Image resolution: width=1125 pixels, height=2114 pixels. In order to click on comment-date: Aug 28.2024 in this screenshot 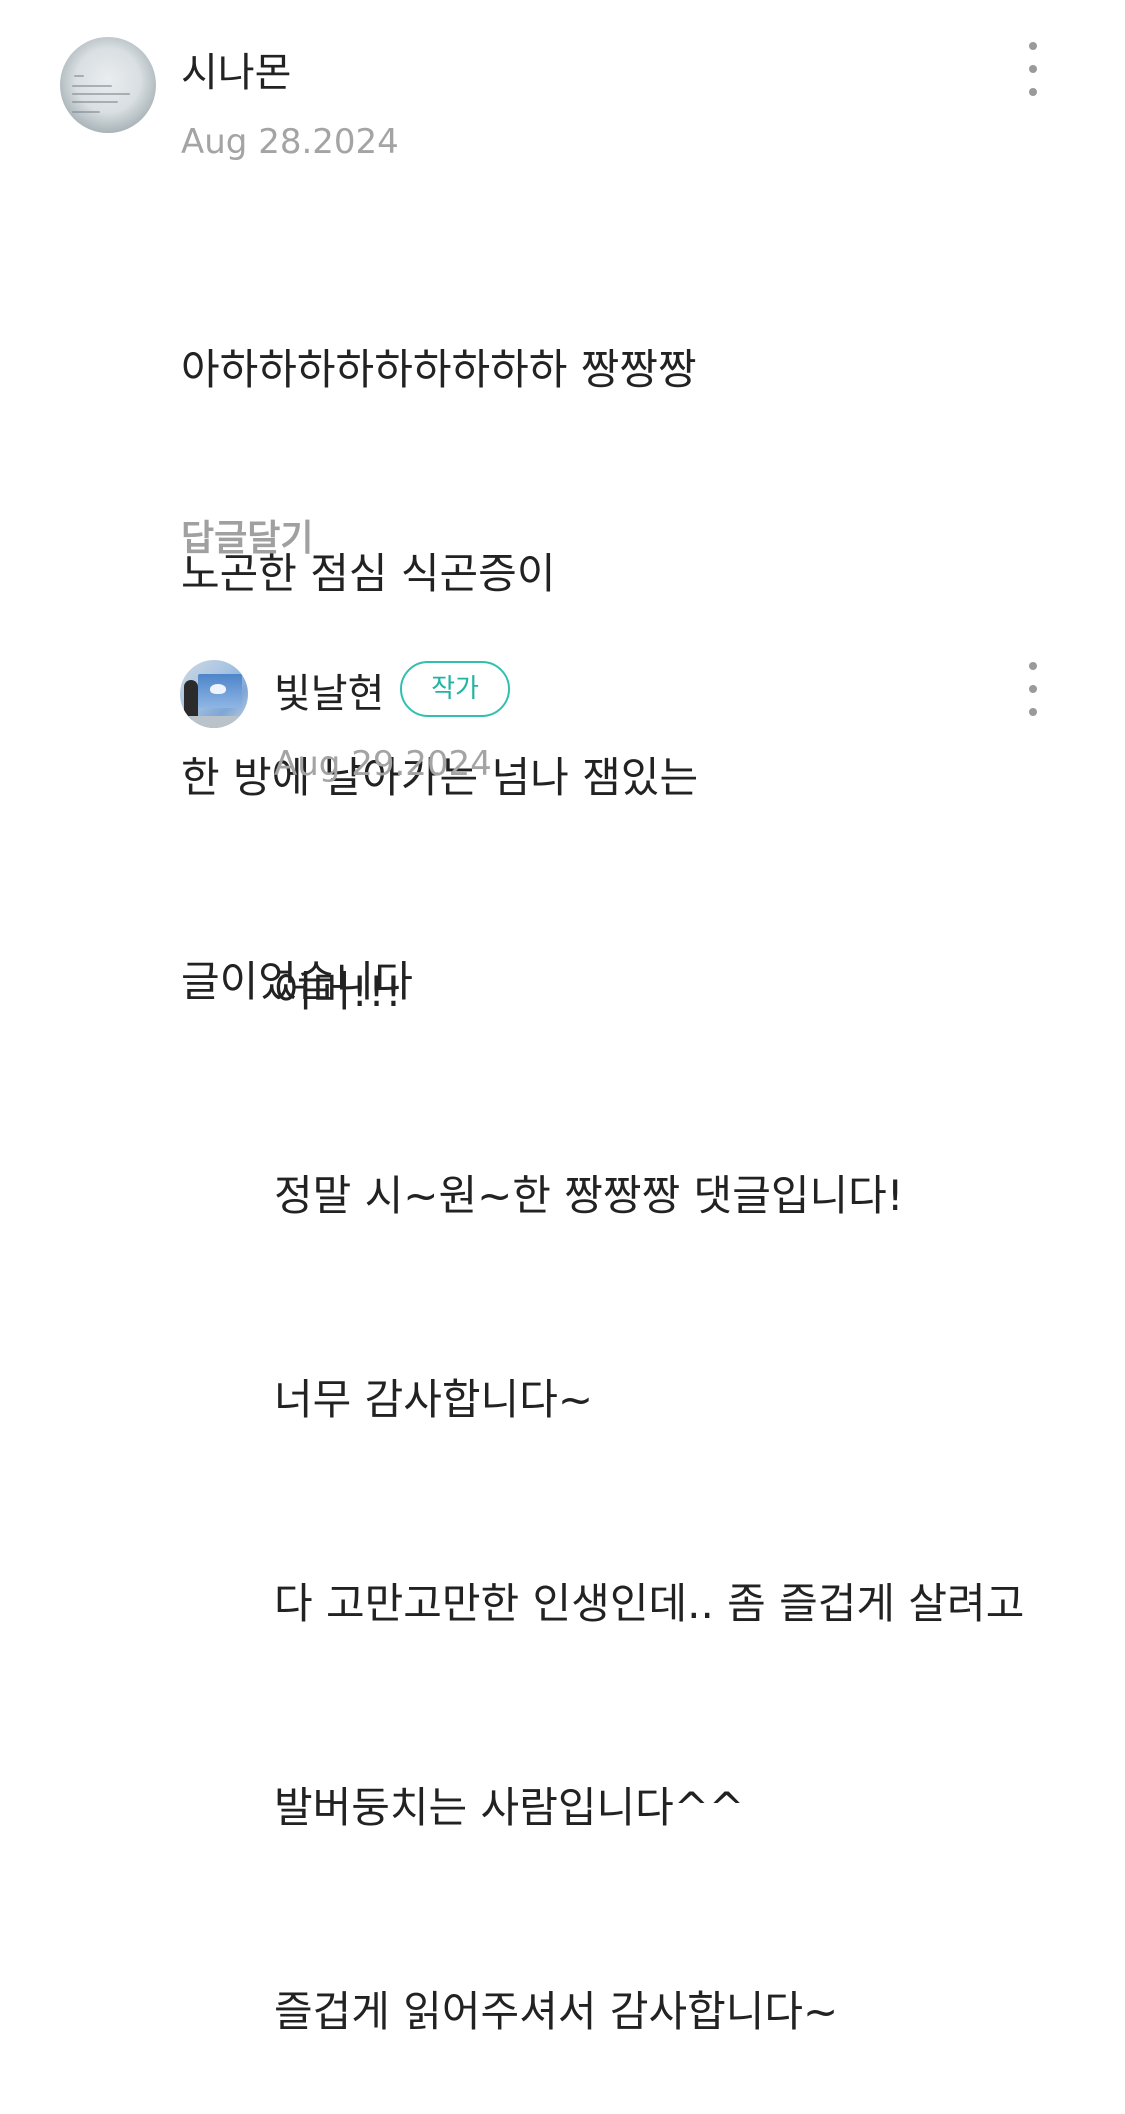, I will do `click(290, 142)`.